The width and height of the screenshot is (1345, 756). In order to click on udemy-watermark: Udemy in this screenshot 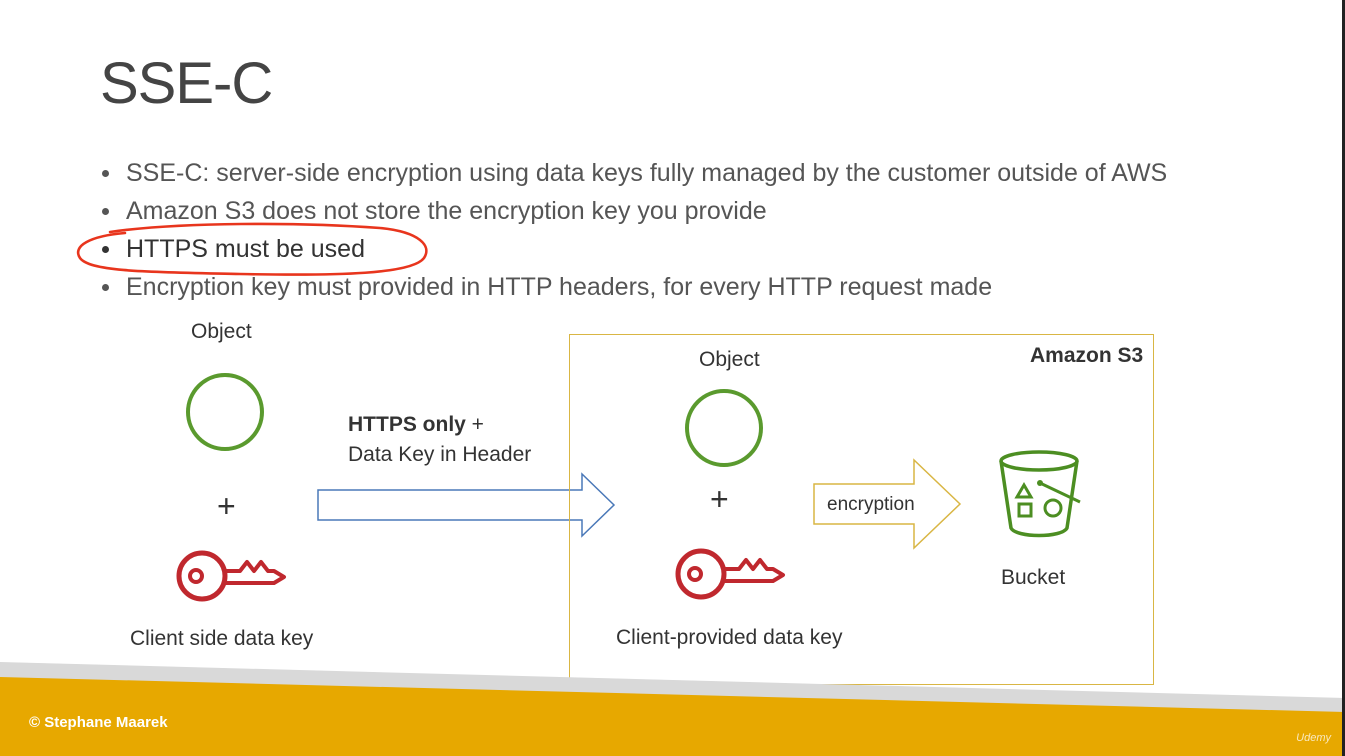, I will do `click(1313, 738)`.